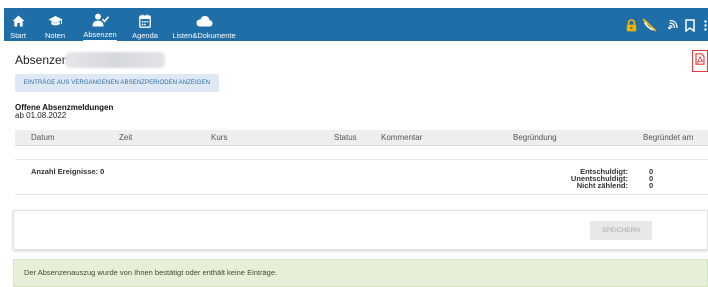  I want to click on nfc-icon, so click(672, 25).